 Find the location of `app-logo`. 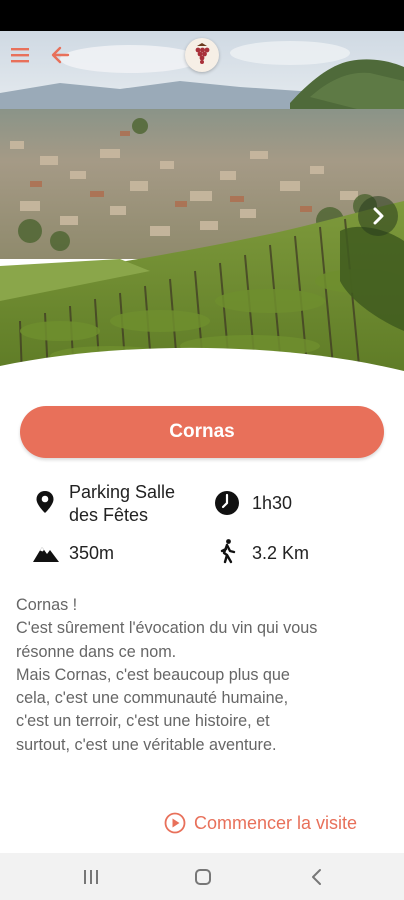

app-logo is located at coordinates (202, 55).